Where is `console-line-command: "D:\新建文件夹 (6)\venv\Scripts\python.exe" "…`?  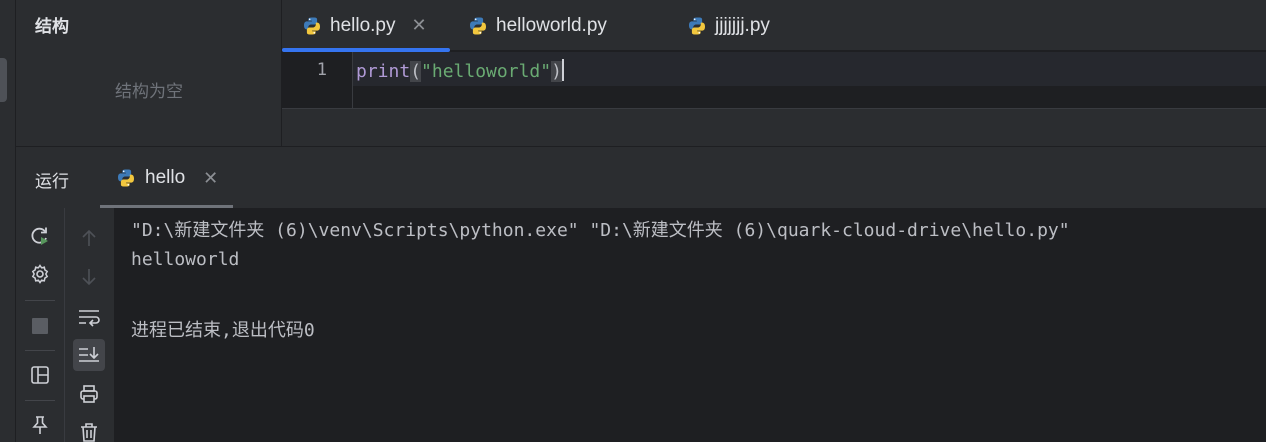 console-line-command: "D:\新建文件夹 (6)\venv\Scripts\python.exe" "… is located at coordinates (600, 230).